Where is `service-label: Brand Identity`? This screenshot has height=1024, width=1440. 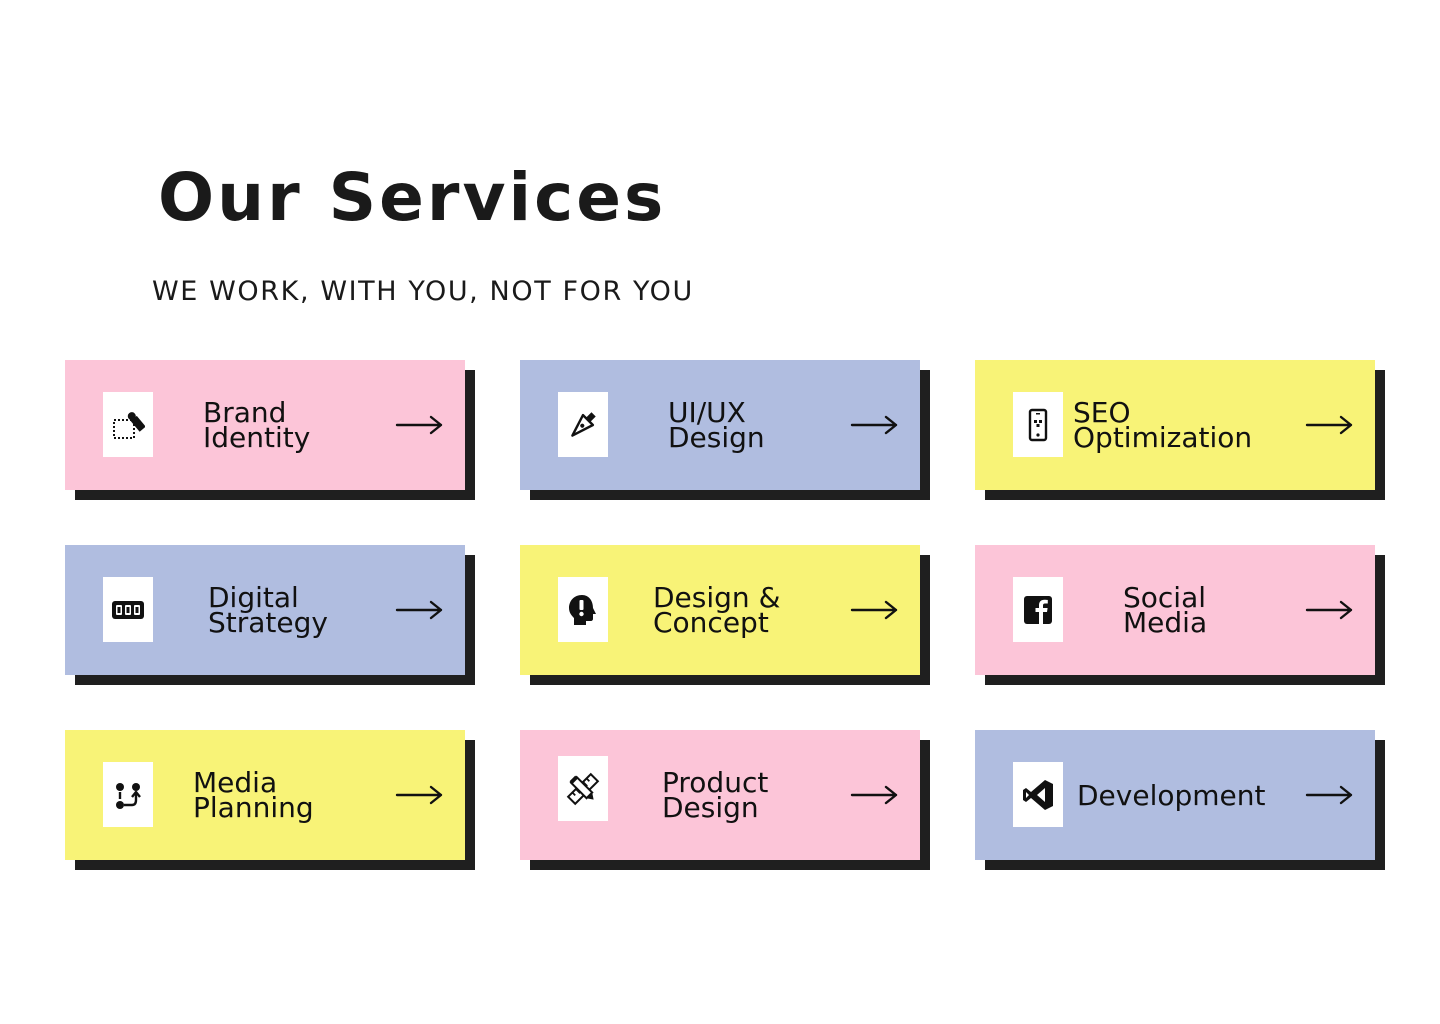
service-label: Brand Identity is located at coordinates (256, 425).